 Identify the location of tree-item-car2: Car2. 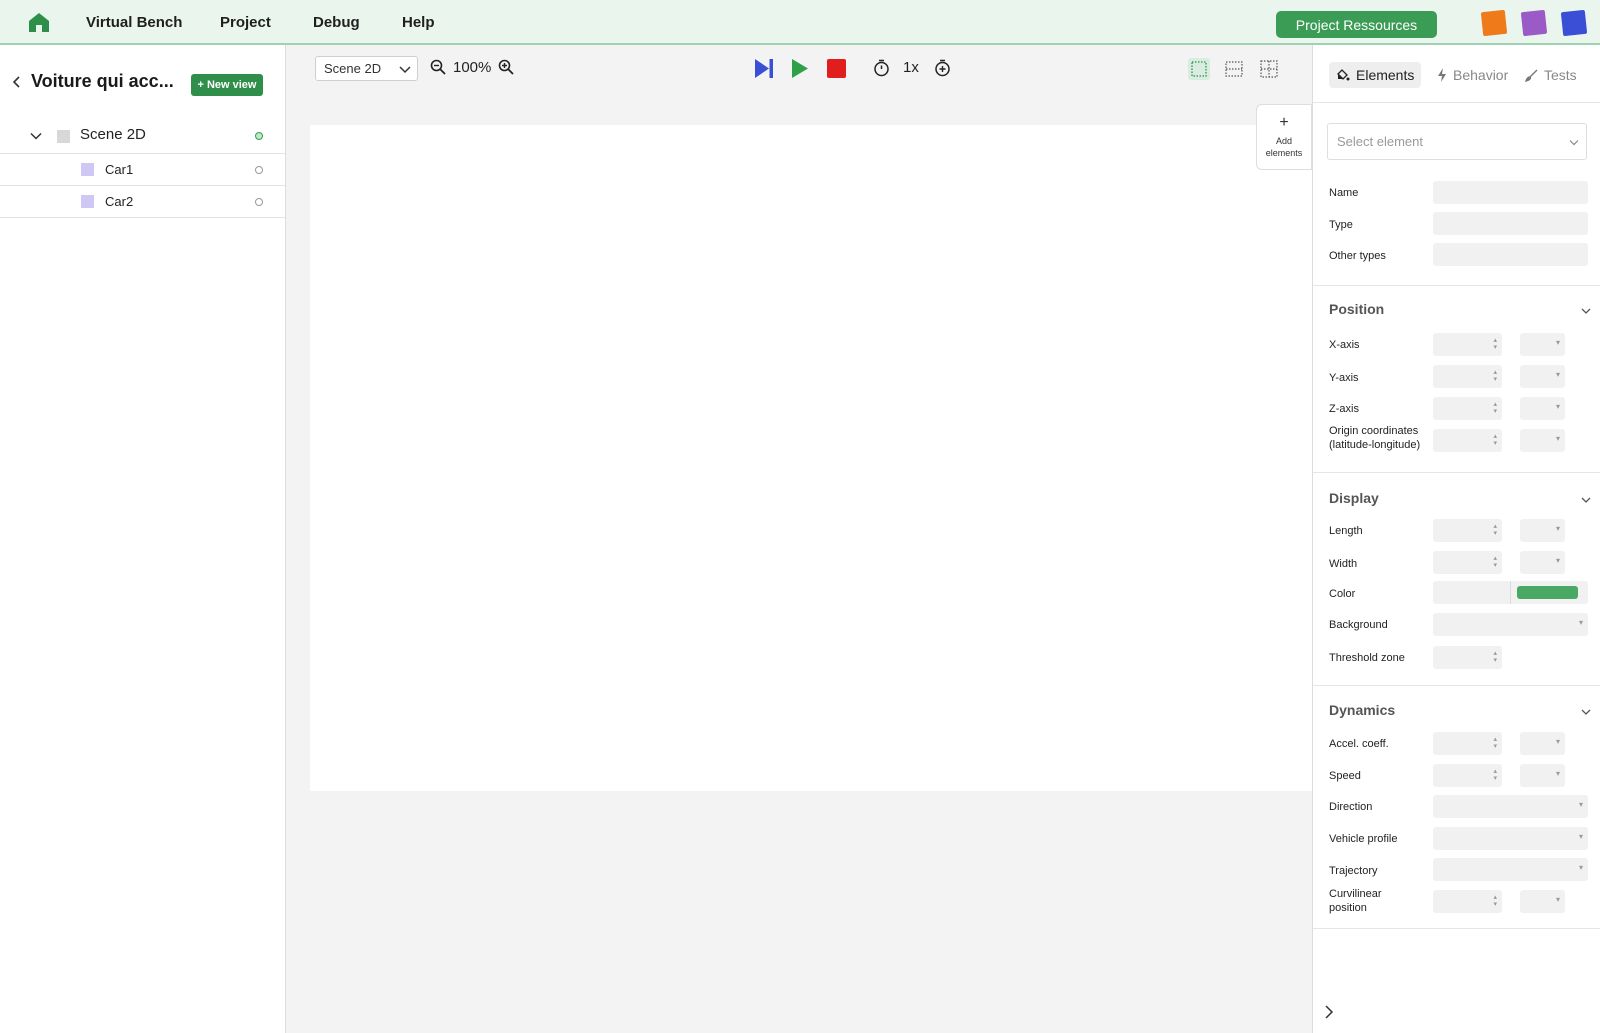
(142, 202).